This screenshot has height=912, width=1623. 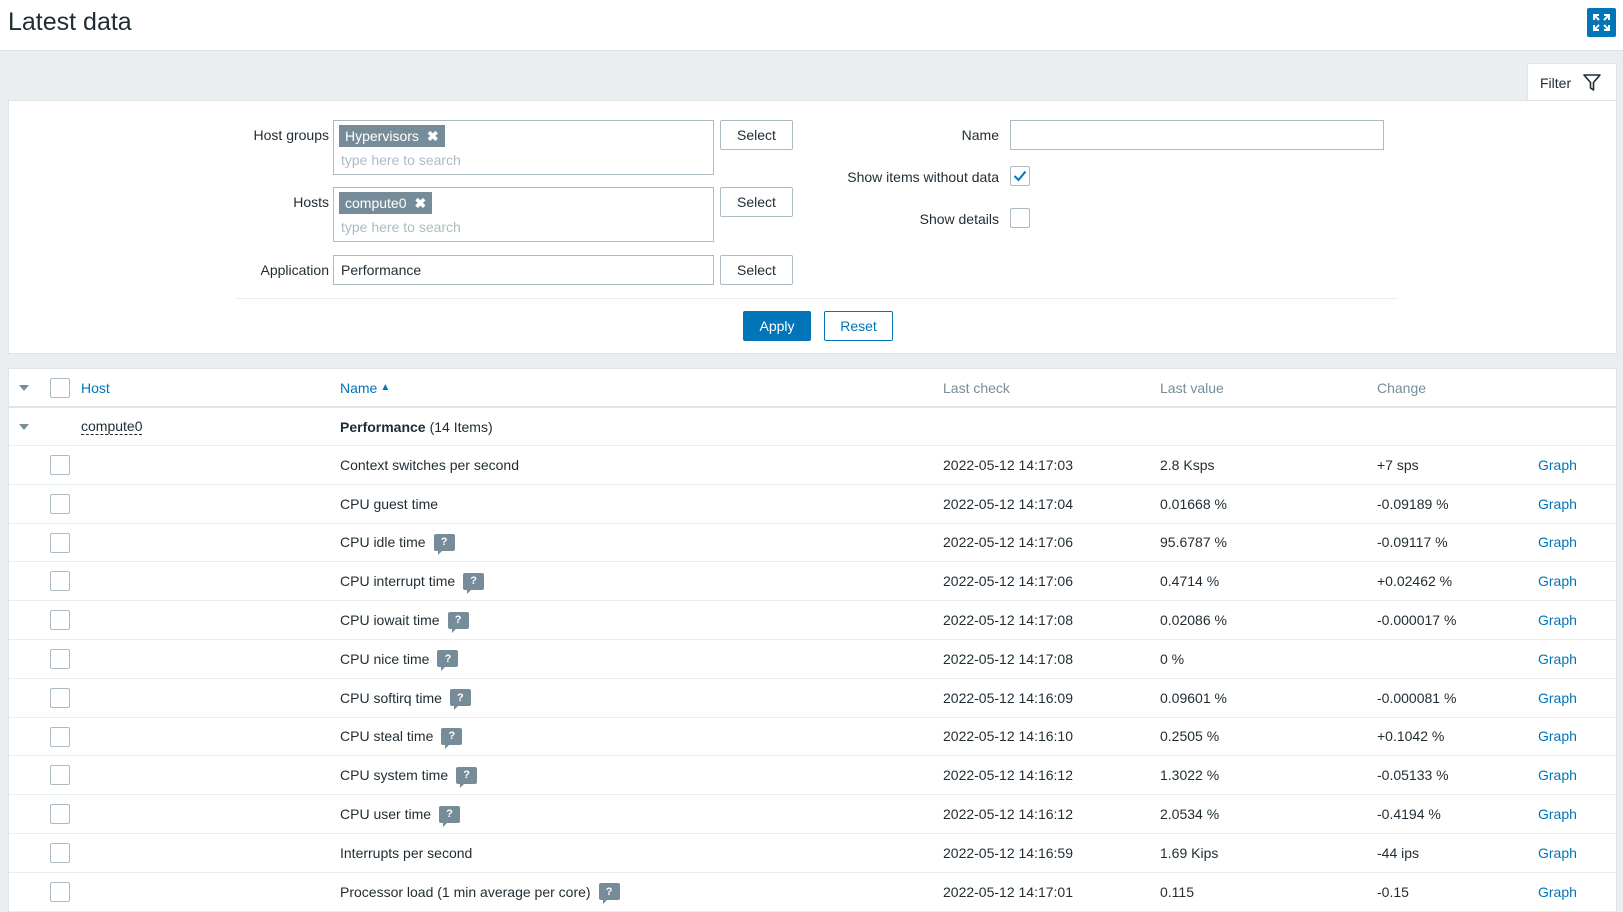 I want to click on funnel-icon, so click(x=1592, y=82).